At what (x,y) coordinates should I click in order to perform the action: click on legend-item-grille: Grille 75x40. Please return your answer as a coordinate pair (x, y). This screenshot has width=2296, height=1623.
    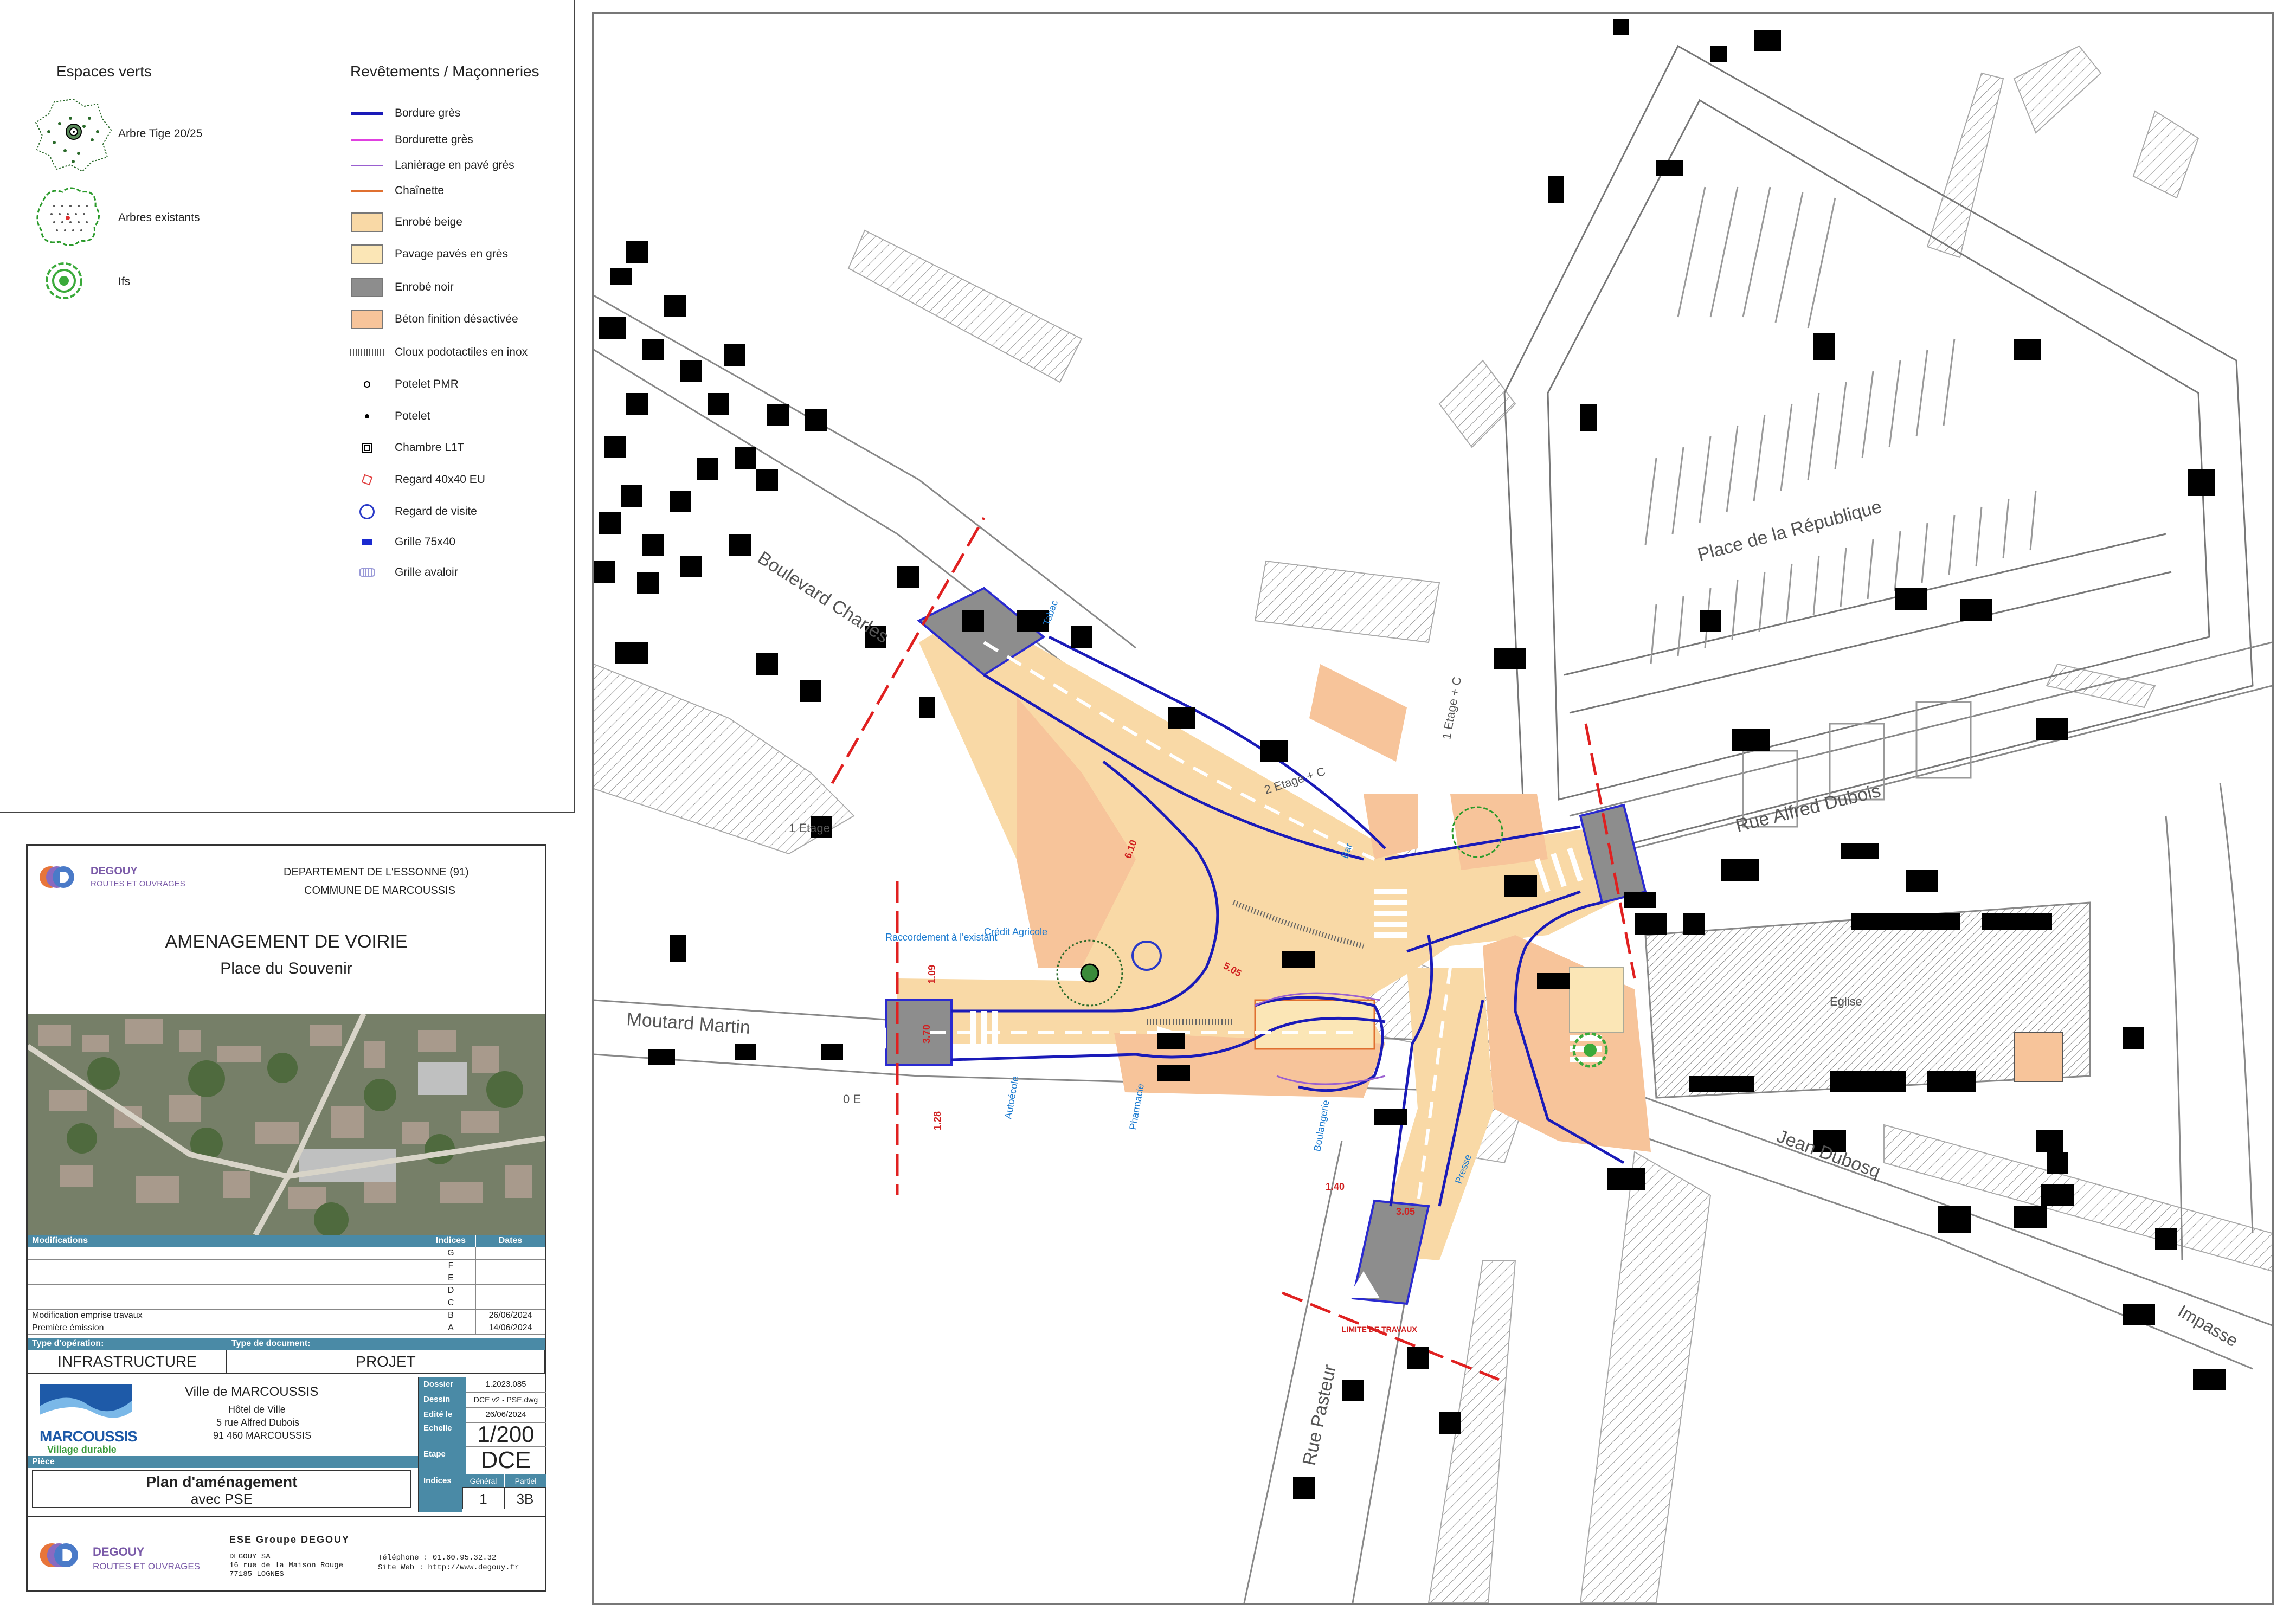
    Looking at the image, I should click on (402, 542).